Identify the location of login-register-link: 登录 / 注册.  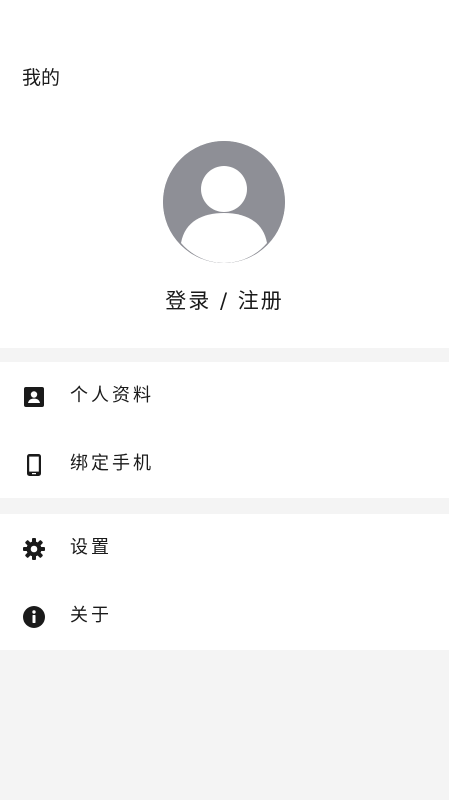
(224, 301).